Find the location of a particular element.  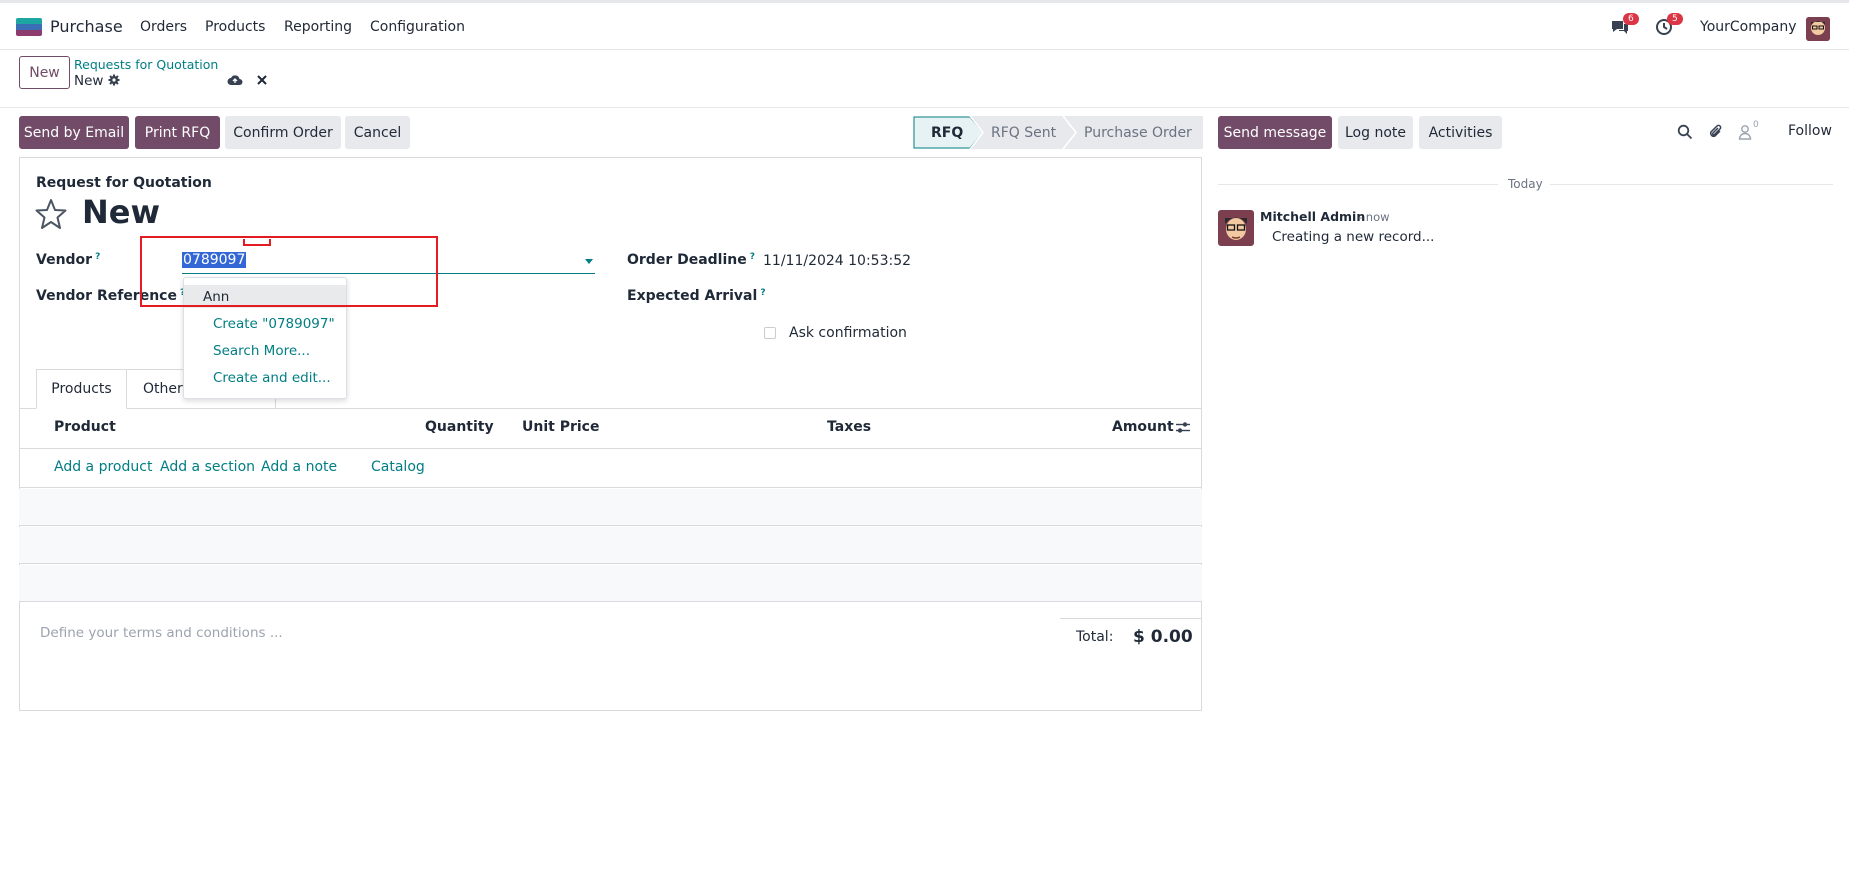

order-deadline-help-icon: ? is located at coordinates (752, 257).